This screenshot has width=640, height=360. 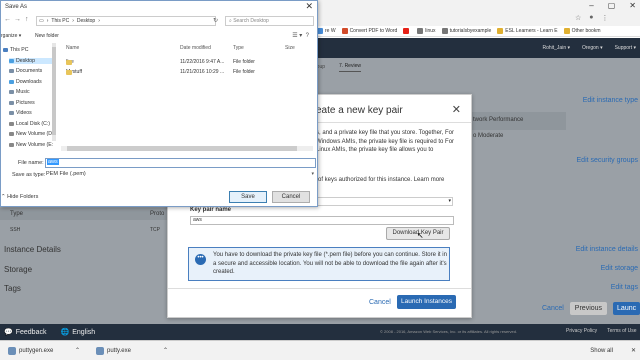 I want to click on horizontal-scrollbar, so click(x=187, y=148).